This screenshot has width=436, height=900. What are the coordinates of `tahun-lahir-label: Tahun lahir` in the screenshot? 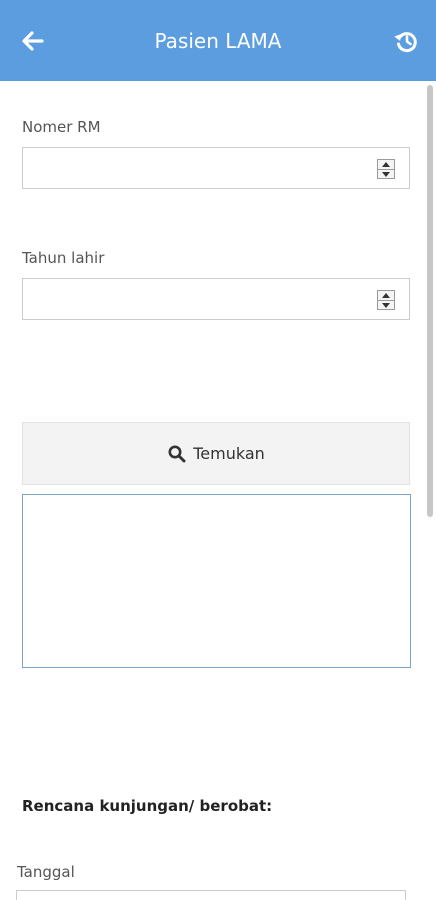 It's located at (63, 258).